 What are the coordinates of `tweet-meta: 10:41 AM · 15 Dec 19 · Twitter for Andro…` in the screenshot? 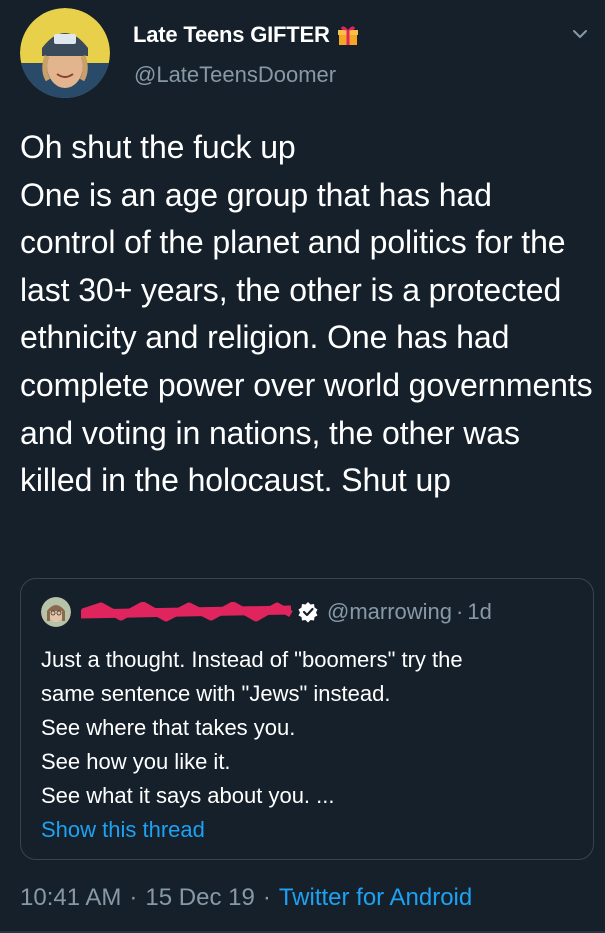 It's located at (246, 898).